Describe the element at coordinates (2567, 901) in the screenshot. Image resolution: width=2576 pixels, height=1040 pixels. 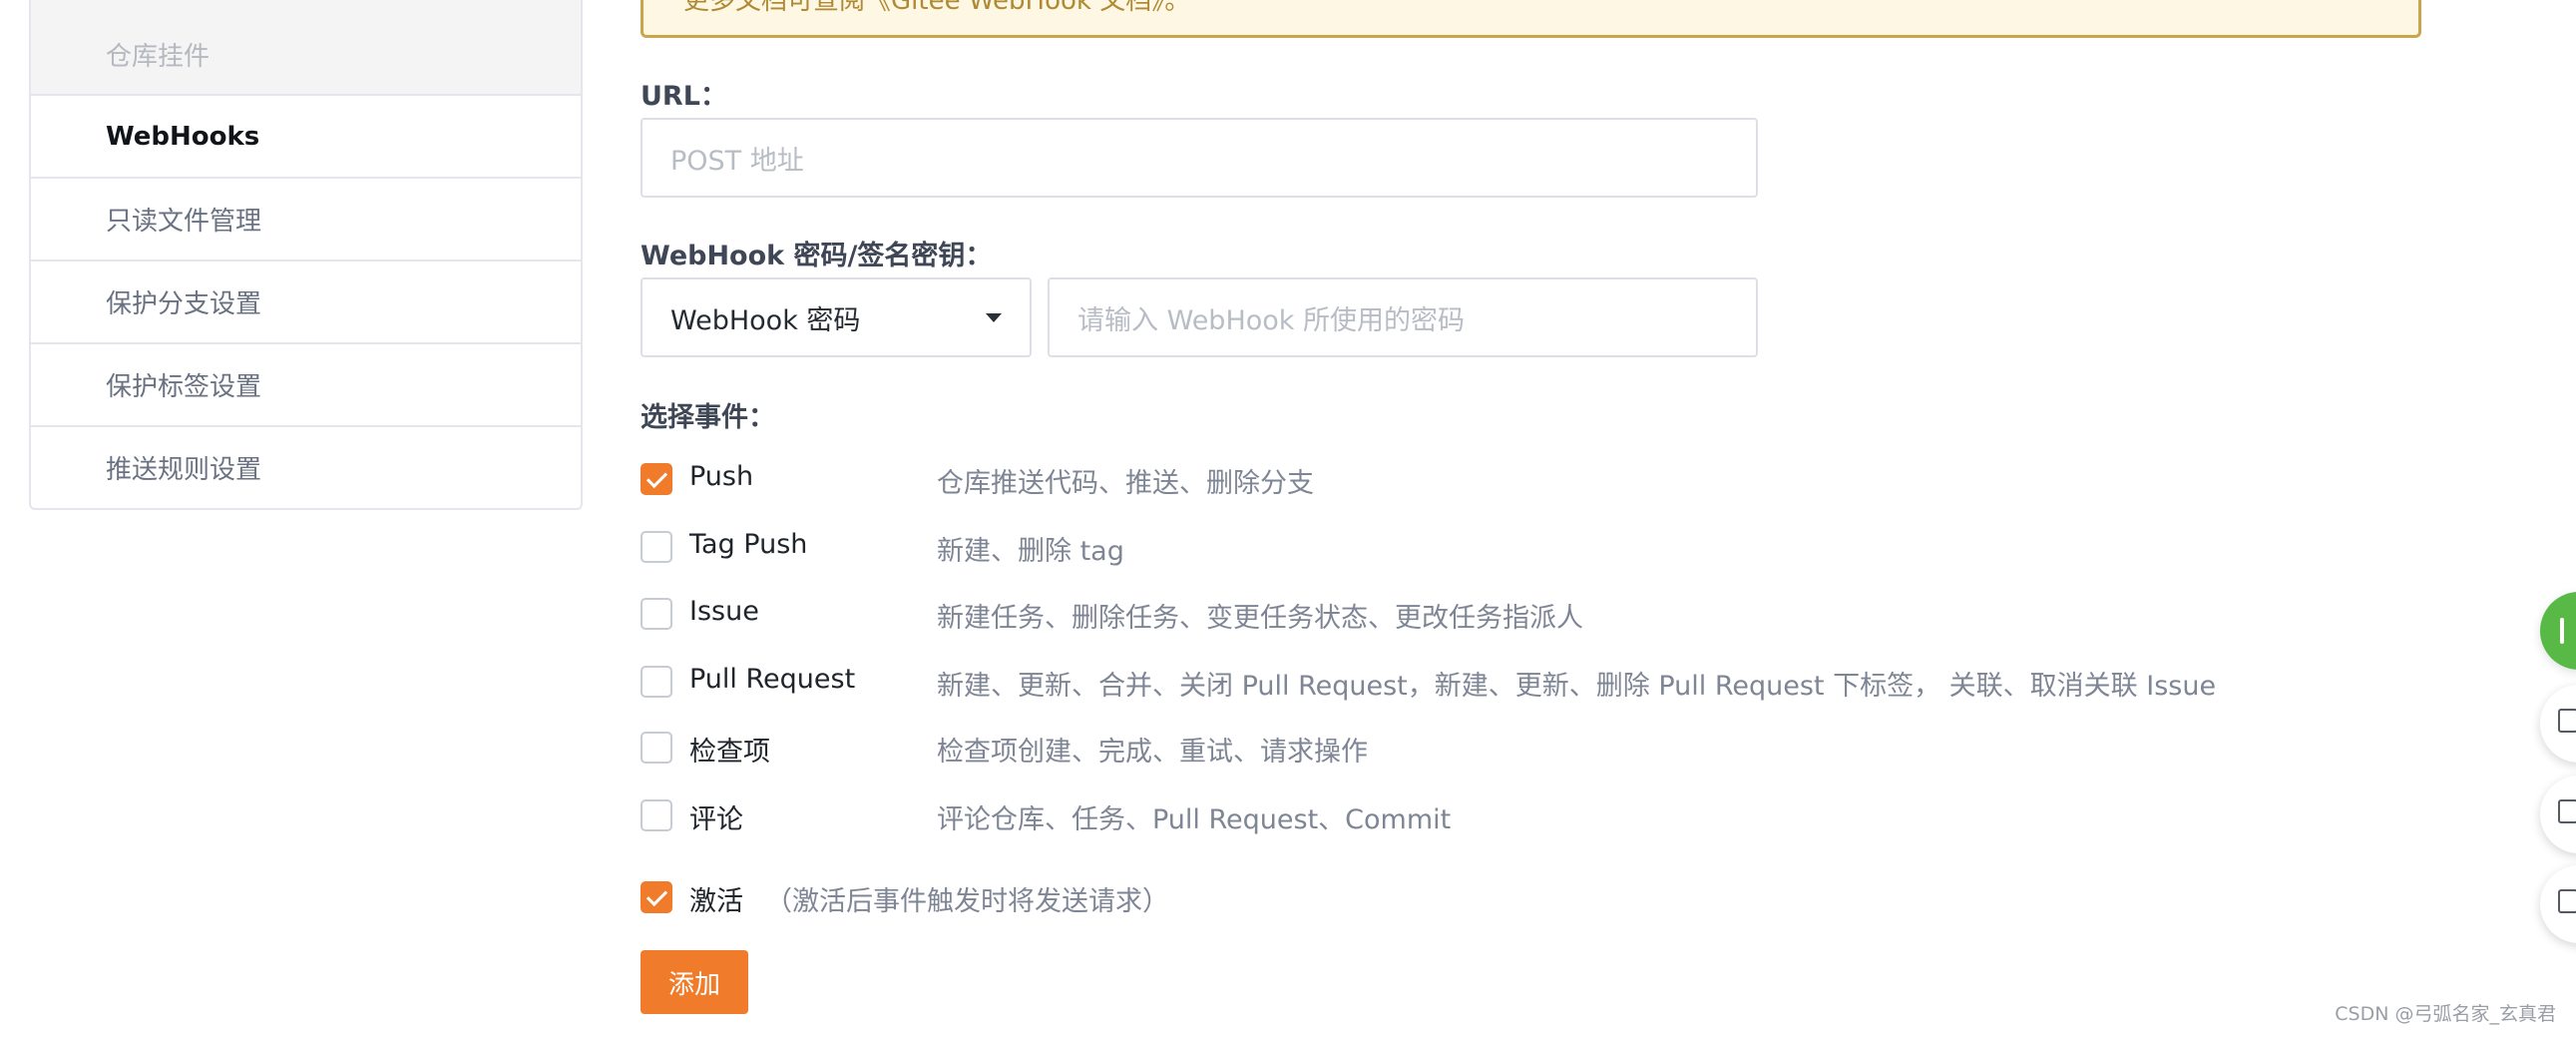
I see `text-icon` at that location.